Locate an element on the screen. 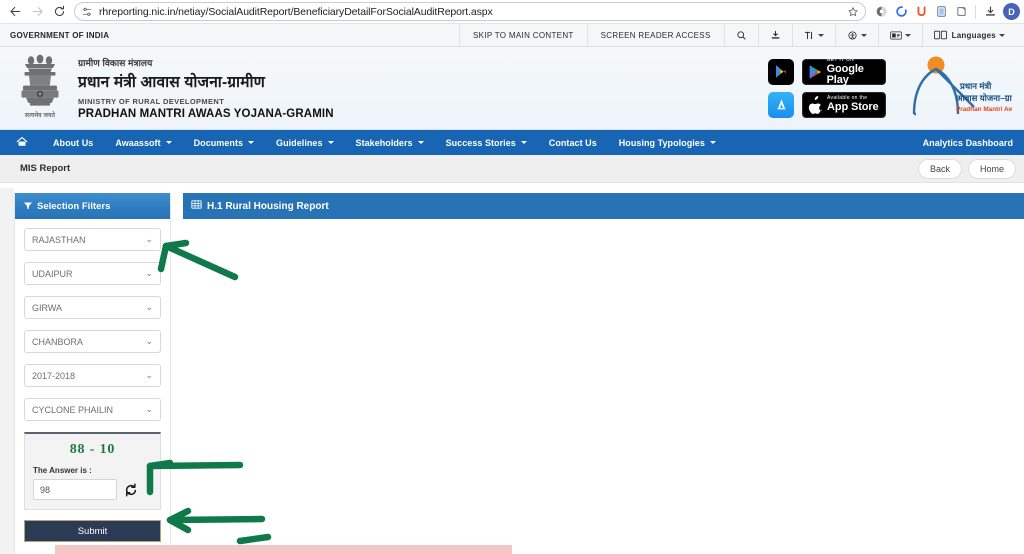  refresh-icon is located at coordinates (131, 489).